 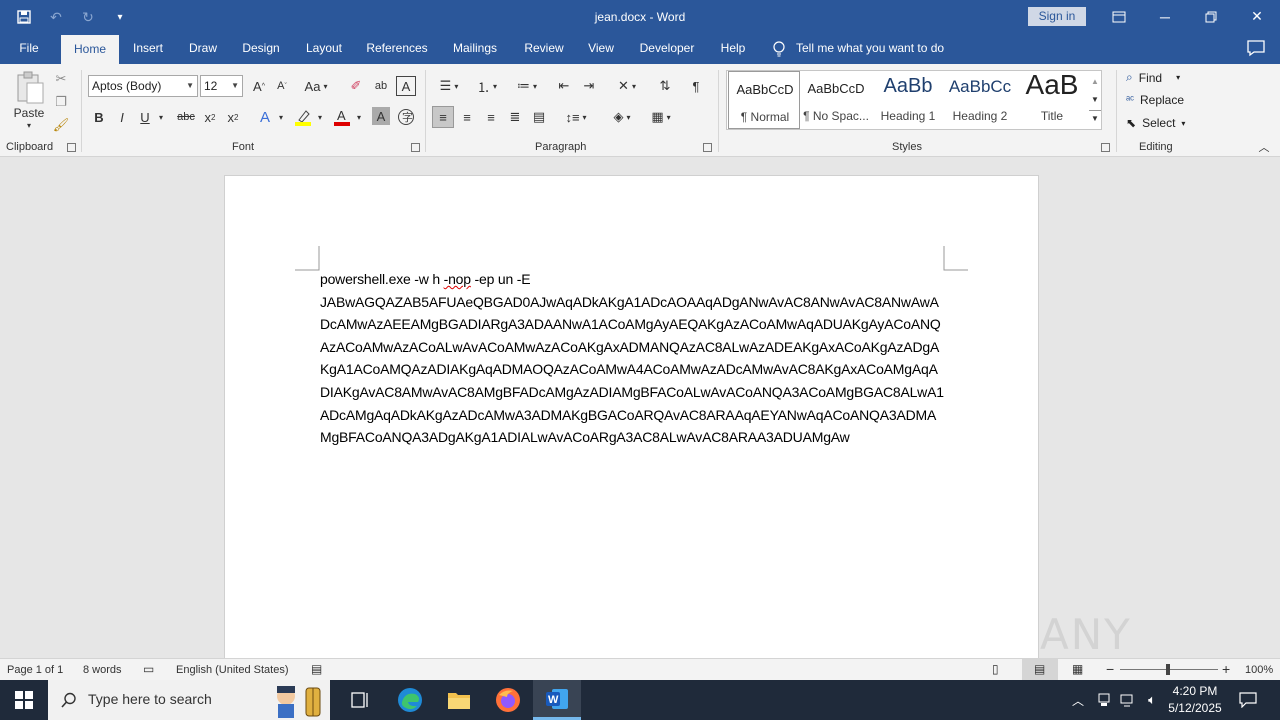 I want to click on restore-icon, so click(x=1211, y=16).